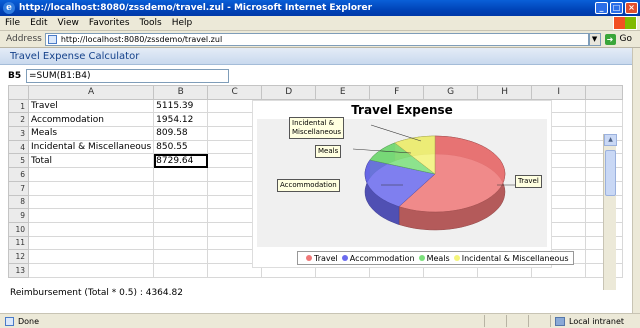 The width and height of the screenshot is (640, 328). I want to click on cell-a: Meals, so click(91, 133).